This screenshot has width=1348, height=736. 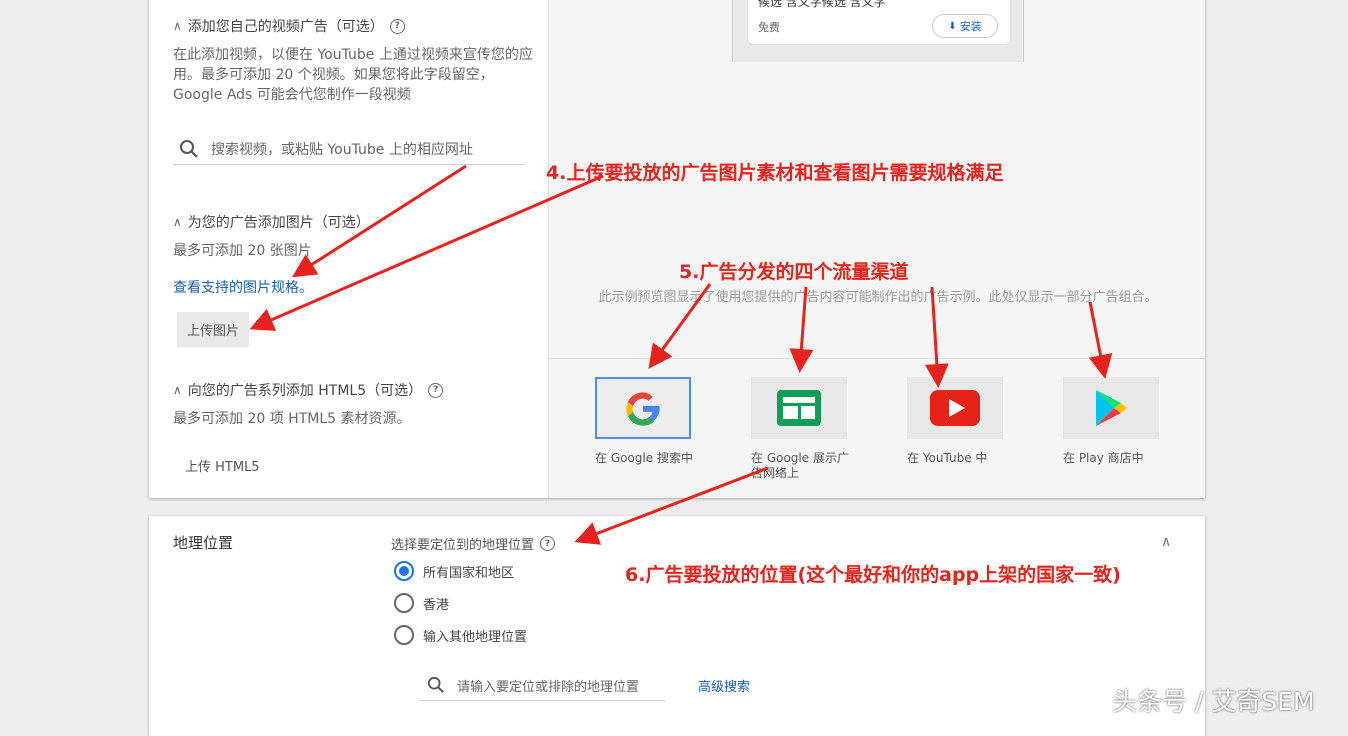 I want to click on arrow-to-play-store, so click(x=1100, y=340).